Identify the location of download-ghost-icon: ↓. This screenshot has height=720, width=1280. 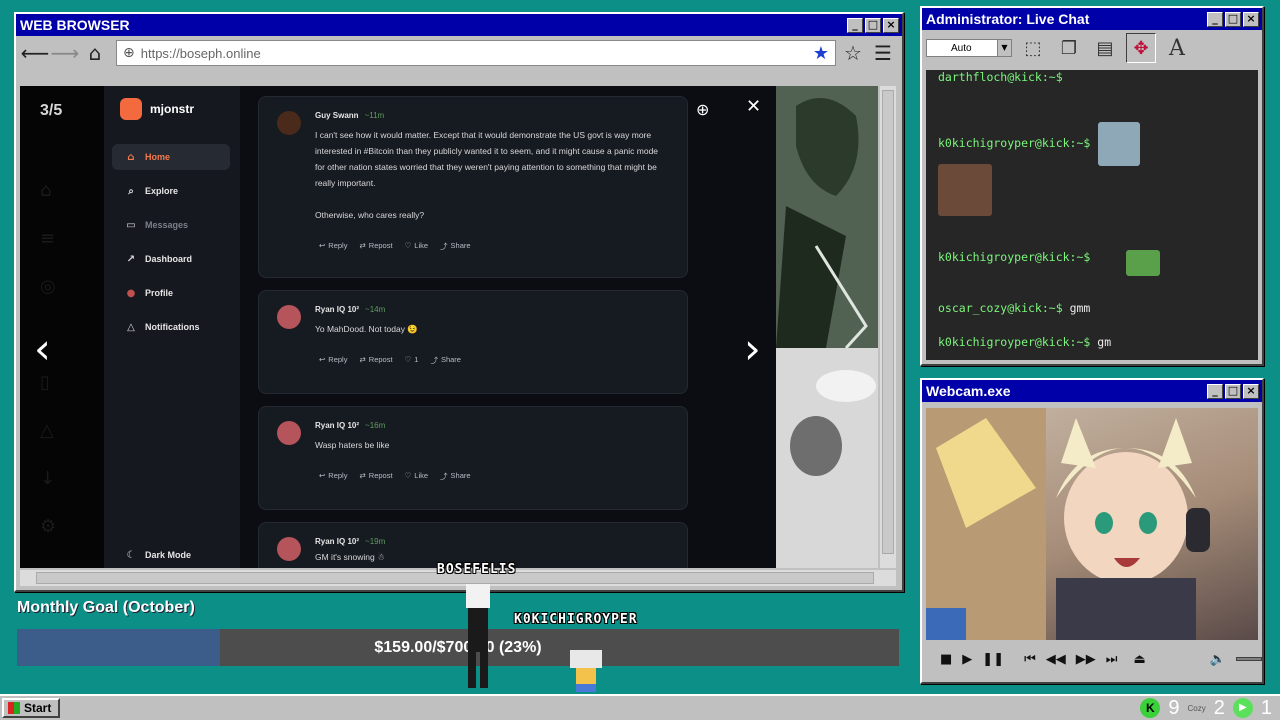
(48, 478).